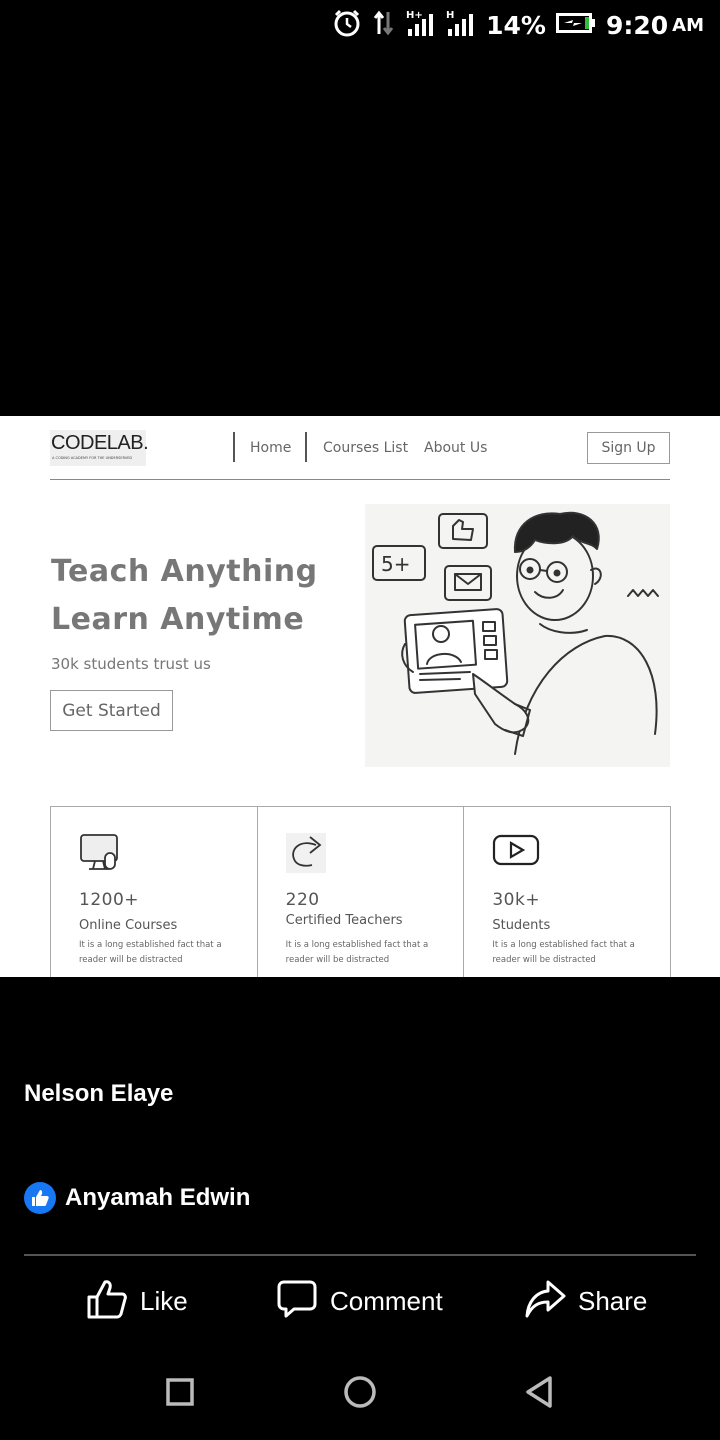  I want to click on share-label: Share, so click(613, 1300).